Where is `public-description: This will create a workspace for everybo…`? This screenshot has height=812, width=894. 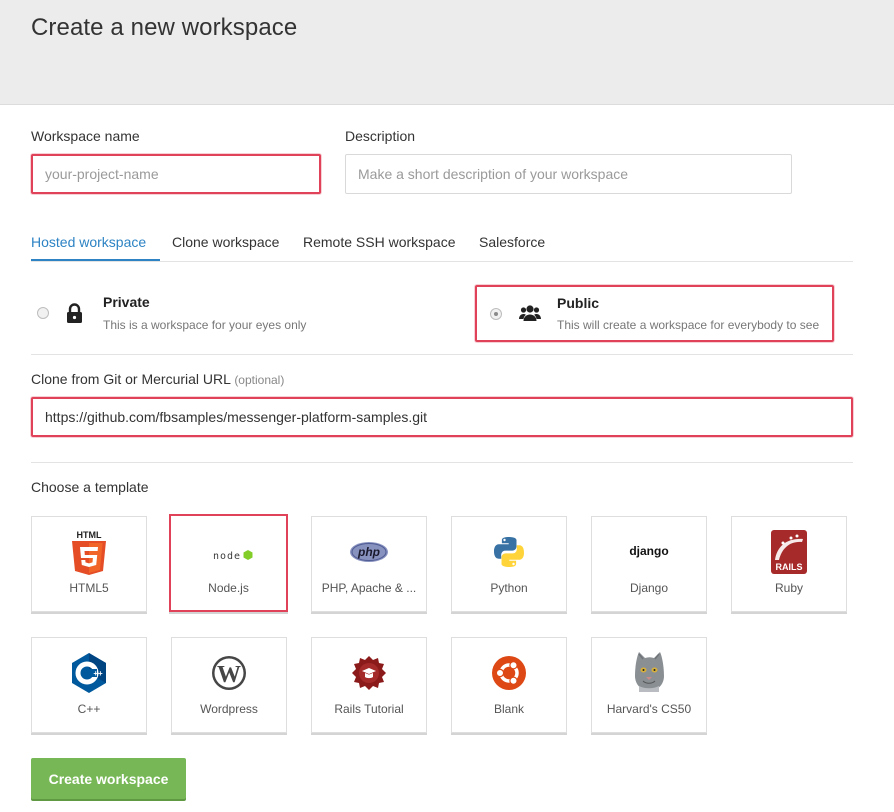
public-description: This will create a workspace for everybo… is located at coordinates (688, 325).